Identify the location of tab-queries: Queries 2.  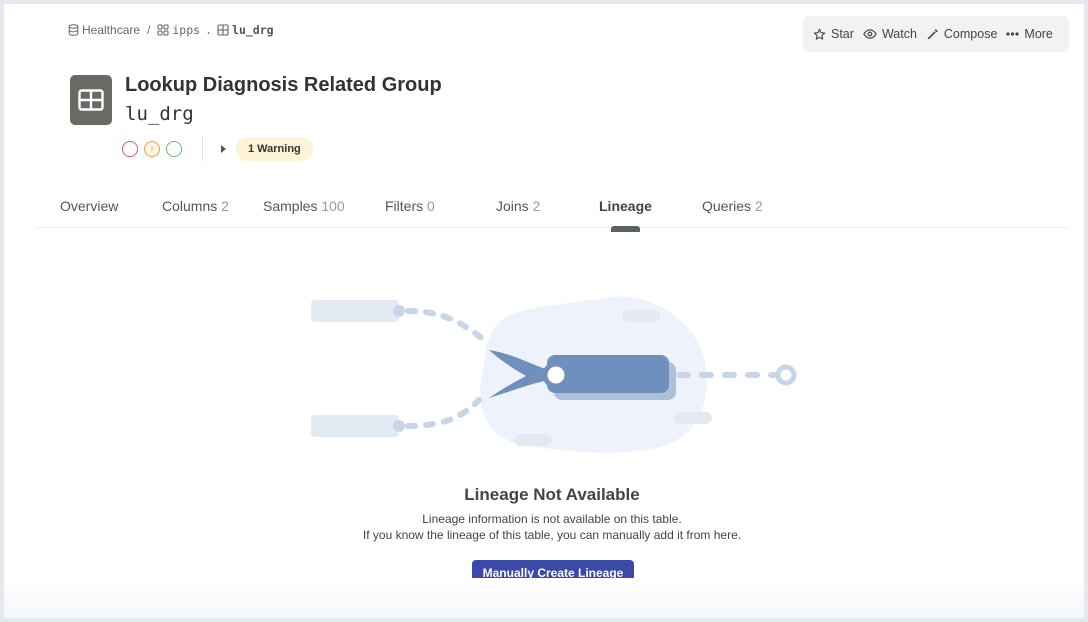
(732, 206).